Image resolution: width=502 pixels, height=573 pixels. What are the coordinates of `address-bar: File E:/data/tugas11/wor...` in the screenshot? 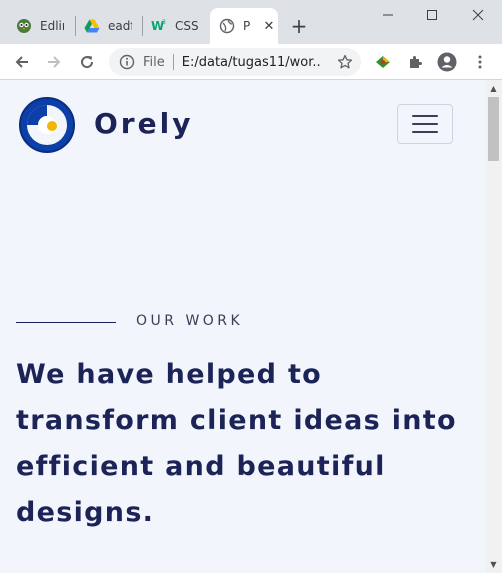 It's located at (235, 62).